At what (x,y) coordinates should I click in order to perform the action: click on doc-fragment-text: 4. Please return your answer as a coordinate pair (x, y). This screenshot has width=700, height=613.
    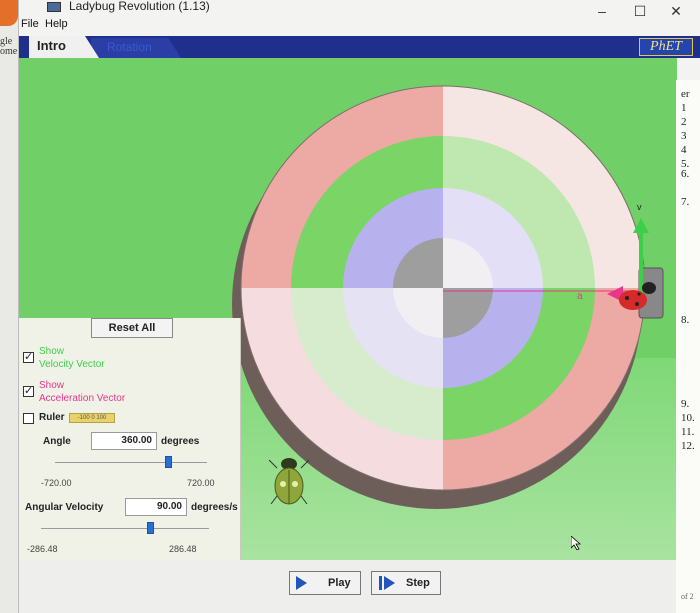
    Looking at the image, I should click on (684, 150).